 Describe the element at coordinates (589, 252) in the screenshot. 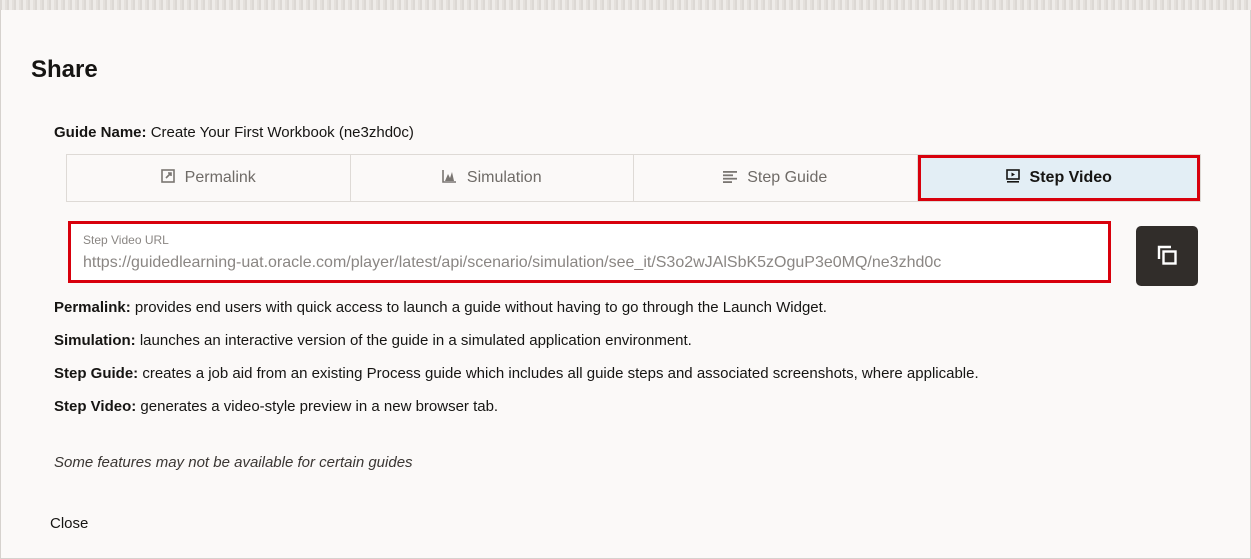

I see `step-video-url-field: Step Video URL` at that location.